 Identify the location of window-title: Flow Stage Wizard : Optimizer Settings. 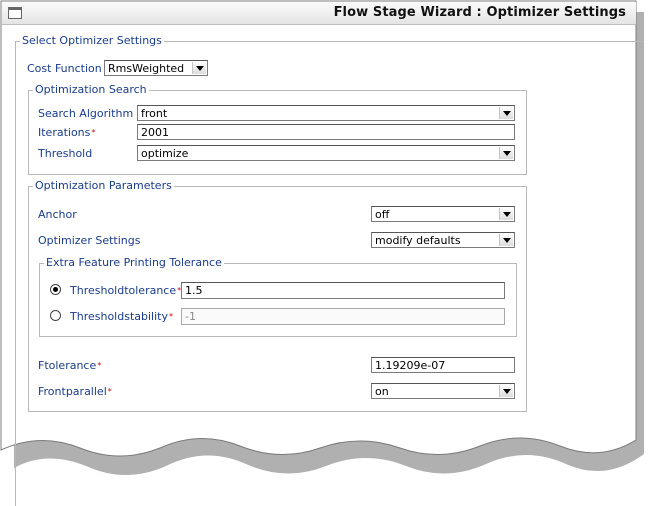
(479, 12).